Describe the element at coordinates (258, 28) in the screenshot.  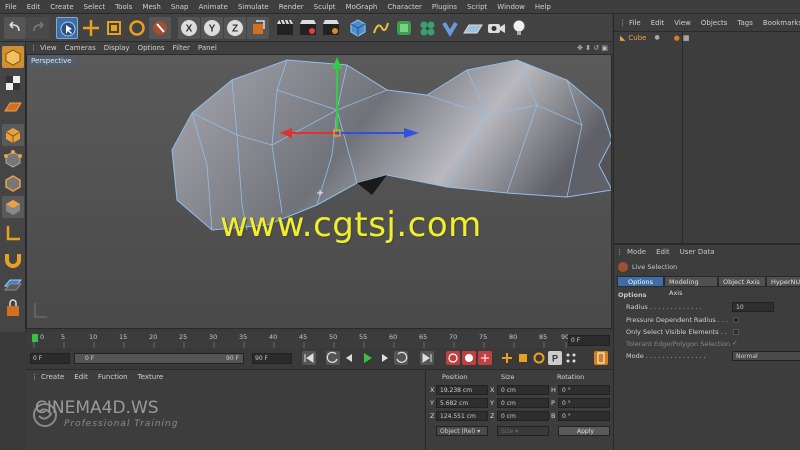
I see `coordinate-system-icon` at that location.